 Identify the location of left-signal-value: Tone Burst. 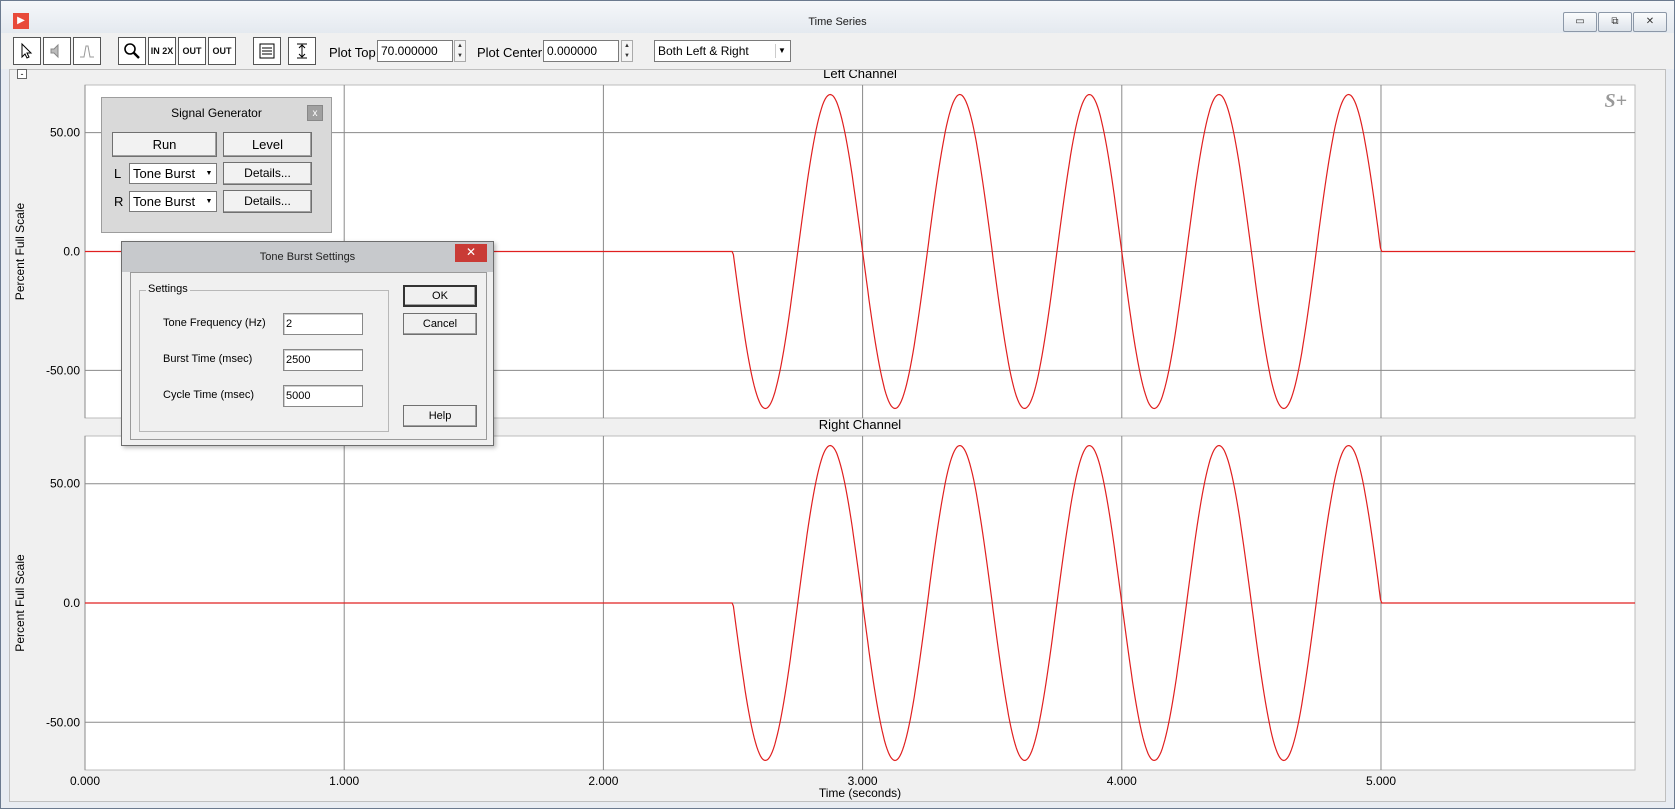
(164, 173).